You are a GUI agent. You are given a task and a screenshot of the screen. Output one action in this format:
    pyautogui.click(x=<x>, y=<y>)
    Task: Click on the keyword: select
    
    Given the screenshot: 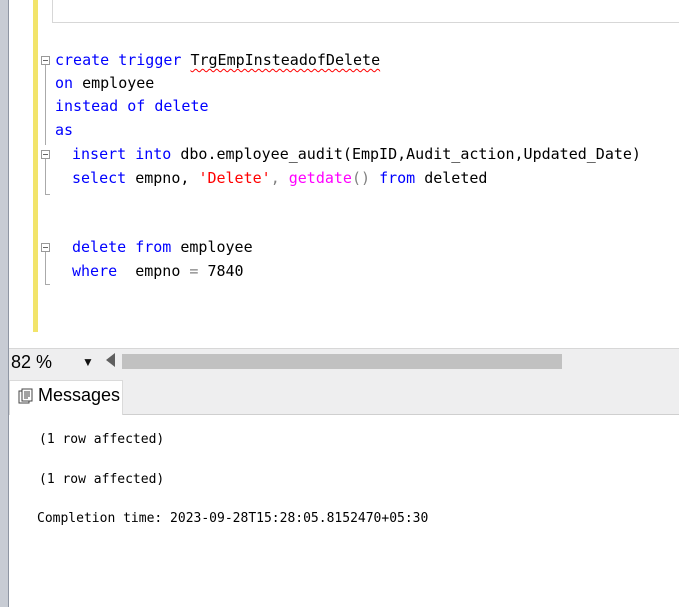 What is the action you would take?
    pyautogui.click(x=99, y=178)
    